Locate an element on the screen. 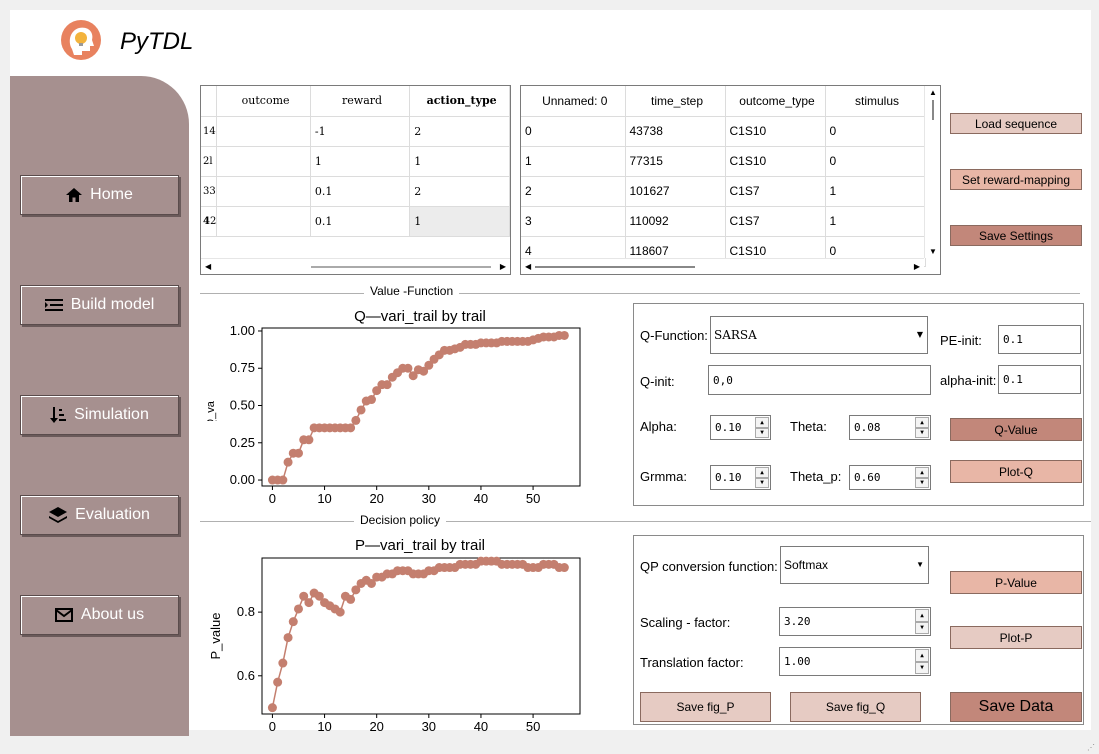 Image resolution: width=1099 pixels, height=754 pixels. list-icon is located at coordinates (53, 305).